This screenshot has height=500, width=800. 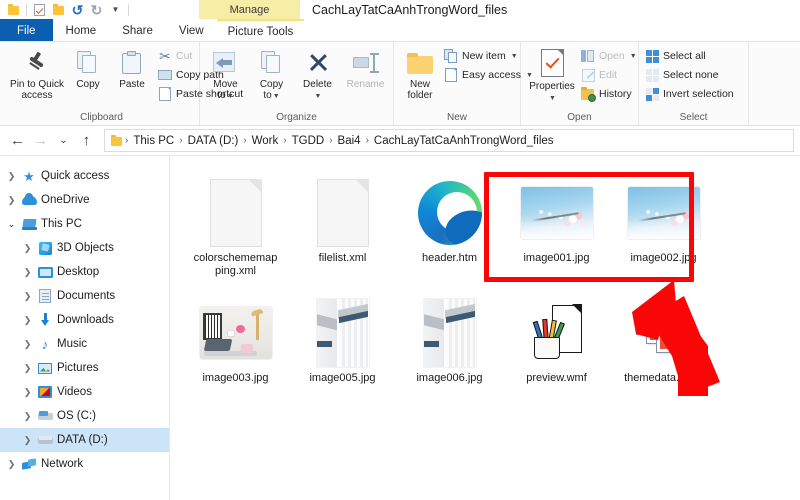 I want to click on ribbon-group-new: New folder New item ▼ Easy access ▼ New, so click(x=463, y=83).